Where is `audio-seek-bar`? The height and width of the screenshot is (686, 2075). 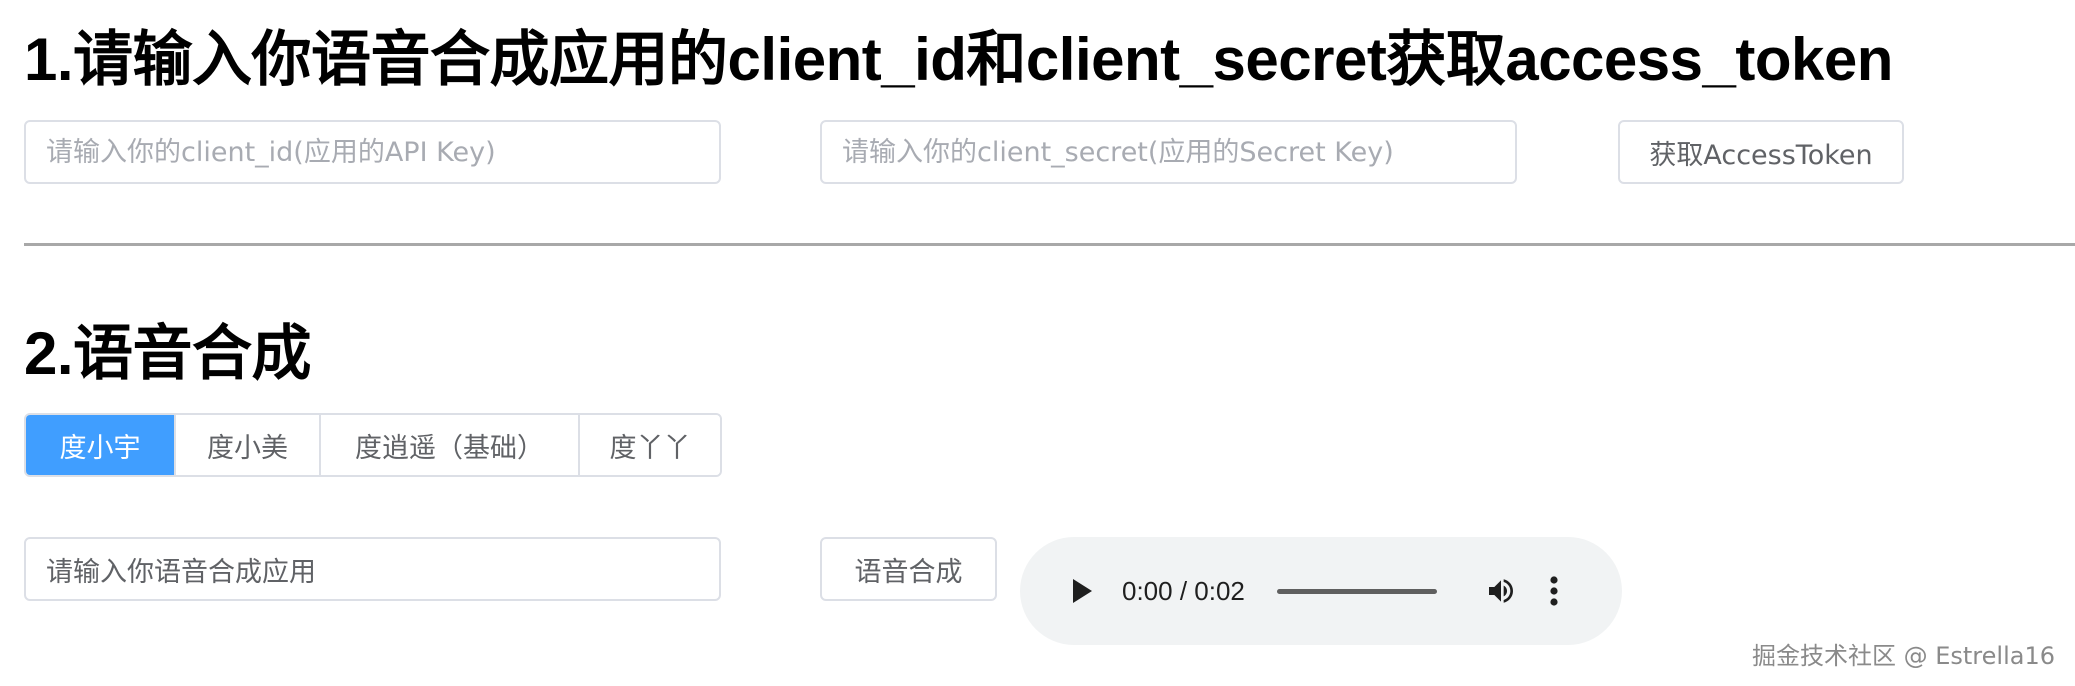
audio-seek-bar is located at coordinates (1356, 591).